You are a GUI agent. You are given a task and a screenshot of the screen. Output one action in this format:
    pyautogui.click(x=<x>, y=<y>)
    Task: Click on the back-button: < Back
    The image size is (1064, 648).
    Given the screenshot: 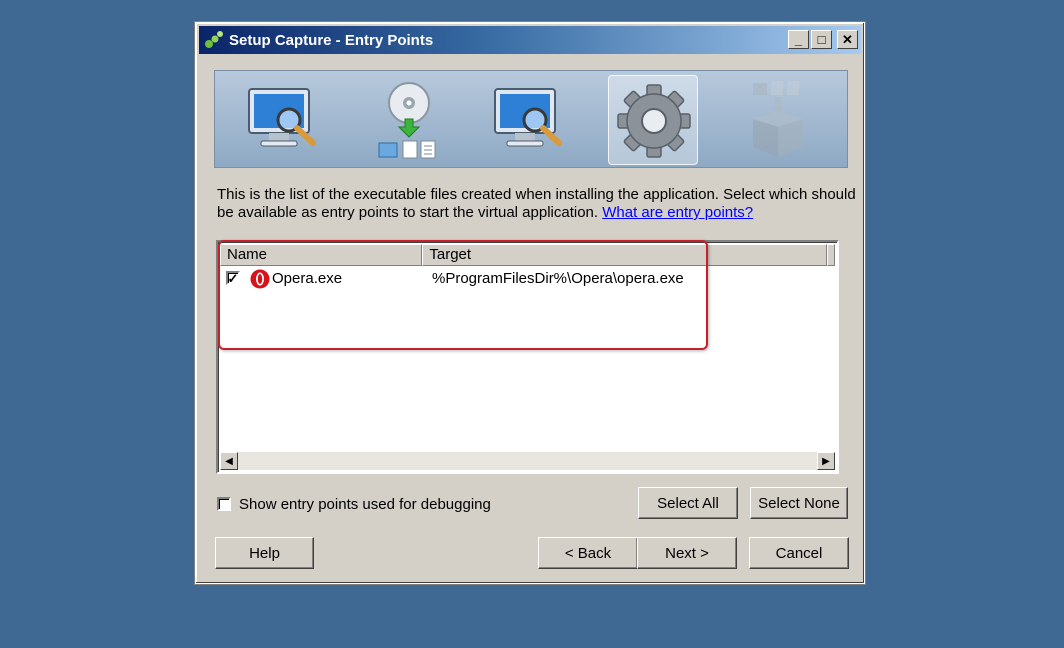 What is the action you would take?
    pyautogui.click(x=588, y=553)
    